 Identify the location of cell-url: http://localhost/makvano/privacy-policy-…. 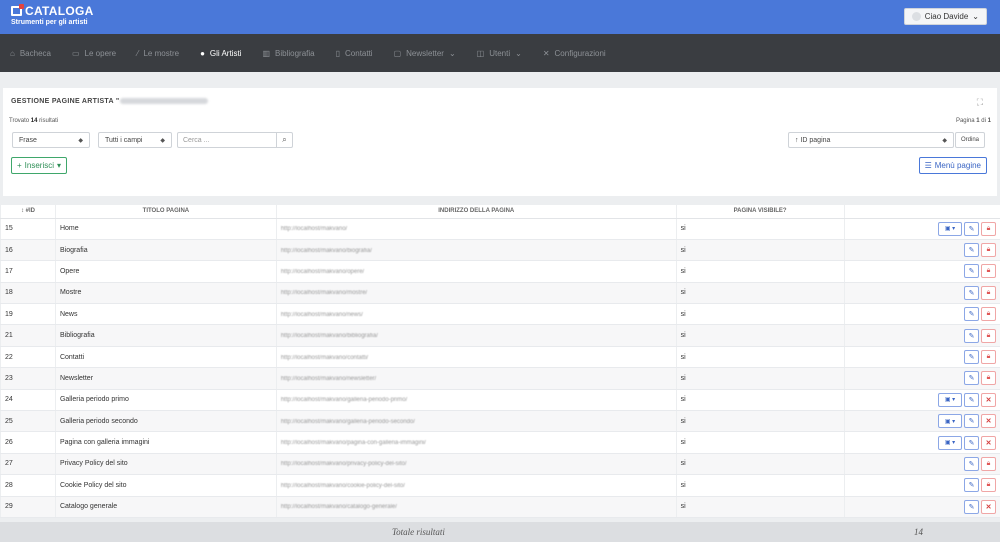
(476, 464).